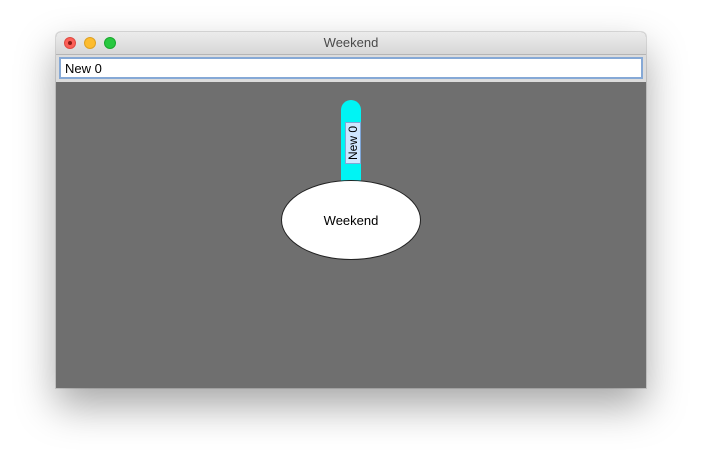  I want to click on tag-label-box: New 0, so click(353, 143).